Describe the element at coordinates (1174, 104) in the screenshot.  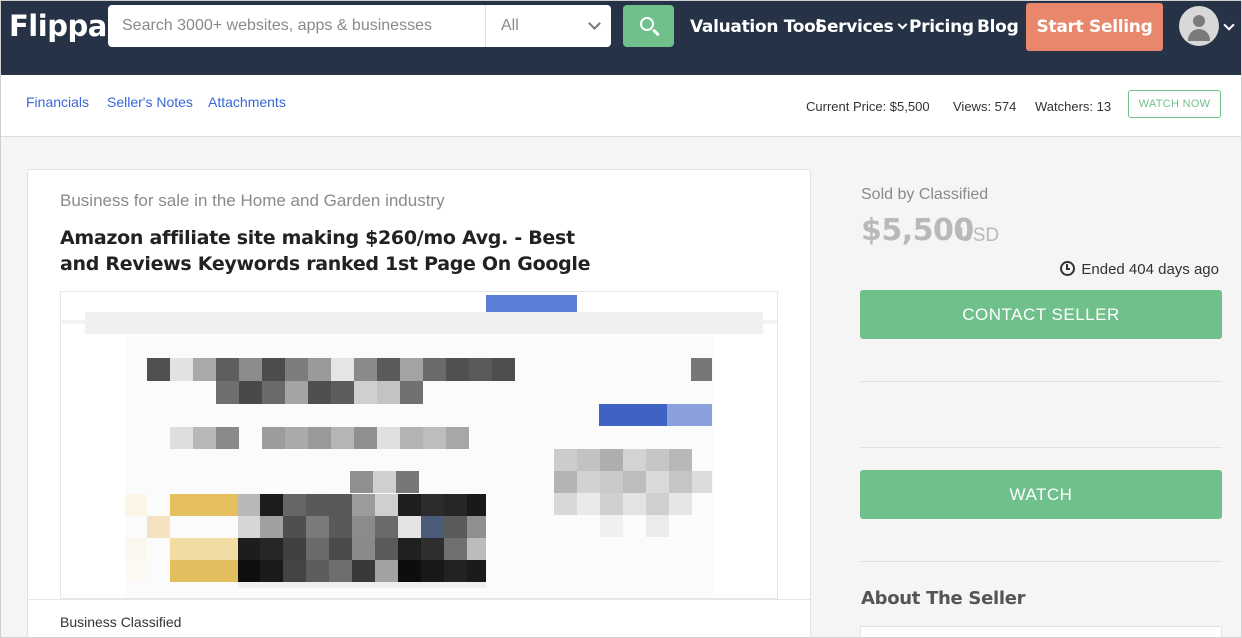
I see `watch-now-button: WATCH NOW` at that location.